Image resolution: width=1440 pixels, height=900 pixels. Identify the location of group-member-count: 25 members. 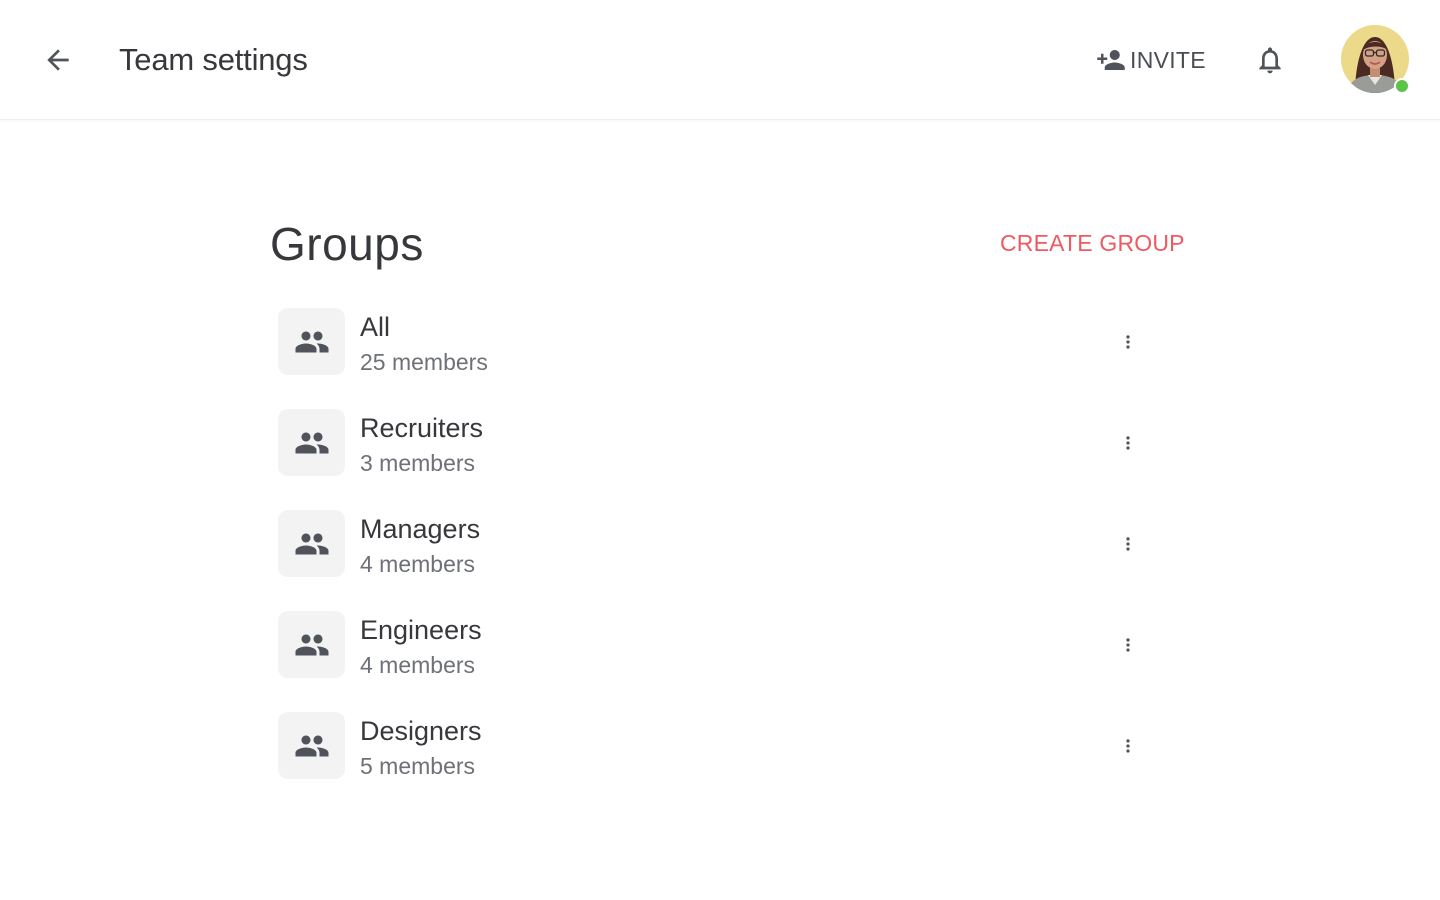
(424, 362).